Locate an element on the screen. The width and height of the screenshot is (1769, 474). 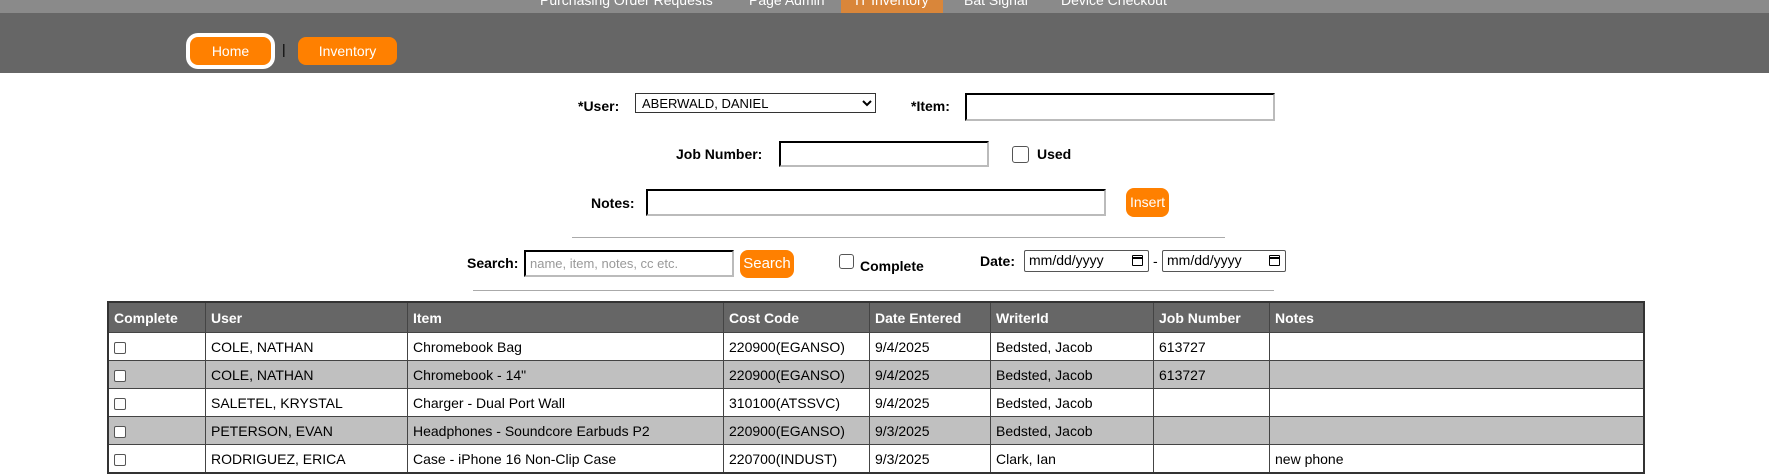
row-cost-code: 310100(ATSSVC) is located at coordinates (796, 402).